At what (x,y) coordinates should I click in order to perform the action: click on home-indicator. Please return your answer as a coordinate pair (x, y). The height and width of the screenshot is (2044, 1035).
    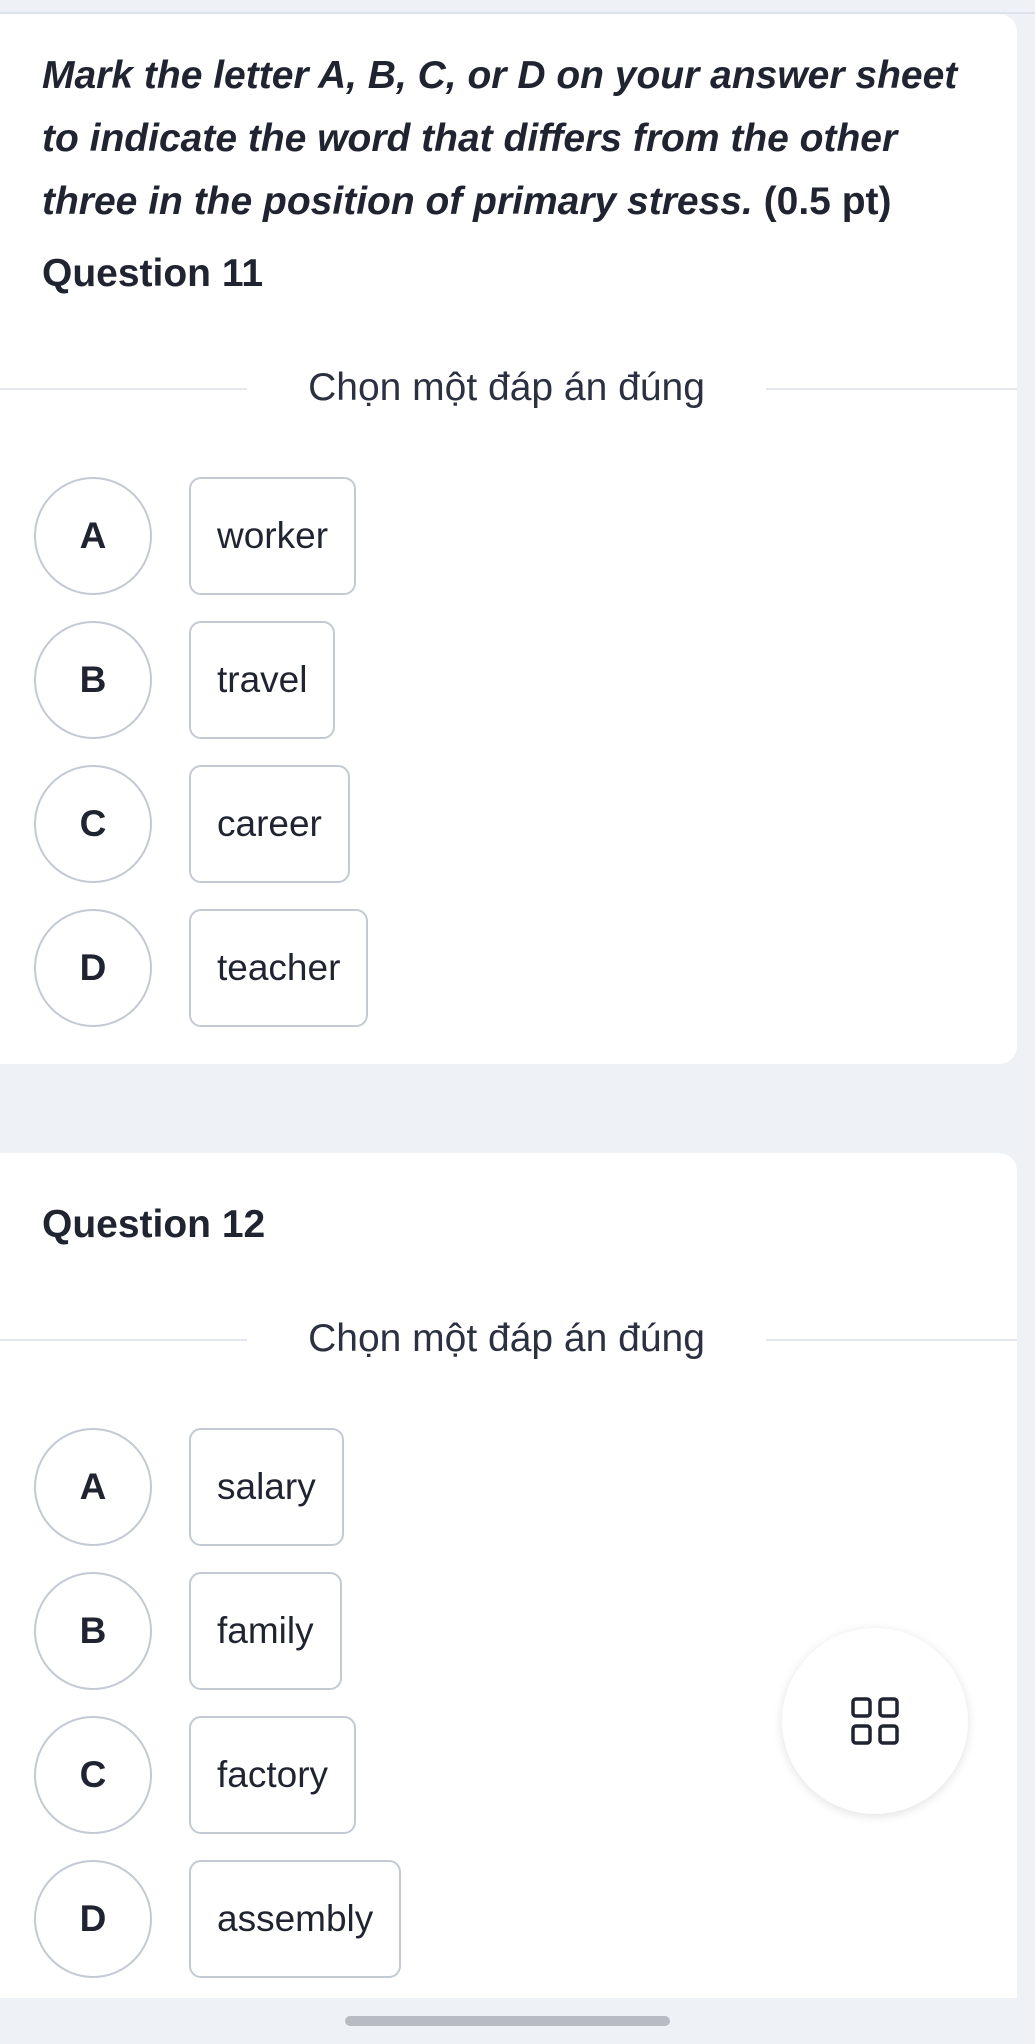
    Looking at the image, I should click on (507, 2021).